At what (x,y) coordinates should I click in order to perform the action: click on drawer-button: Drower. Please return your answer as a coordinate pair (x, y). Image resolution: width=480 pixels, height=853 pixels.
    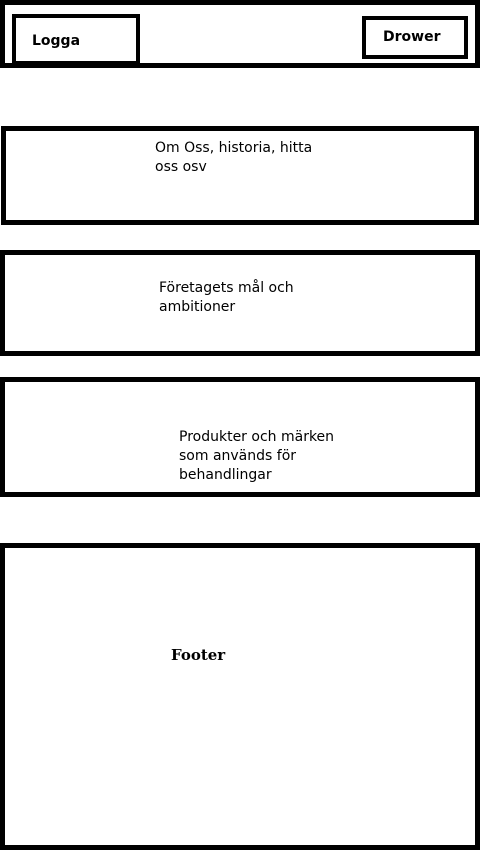
    Looking at the image, I should click on (415, 37).